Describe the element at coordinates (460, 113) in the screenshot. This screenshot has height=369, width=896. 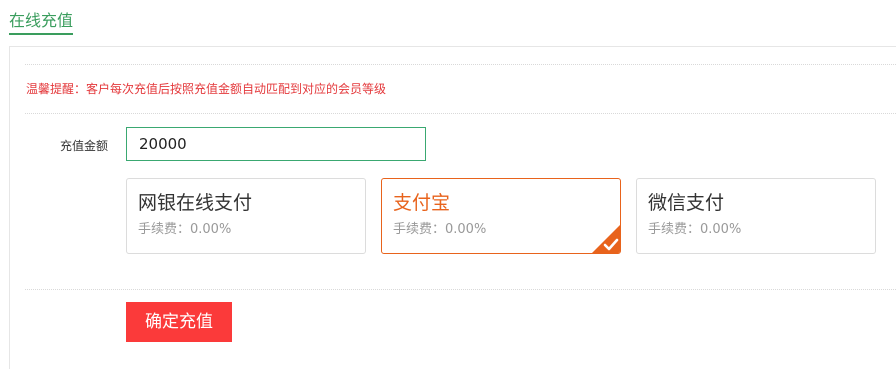
I see `divider-notice` at that location.